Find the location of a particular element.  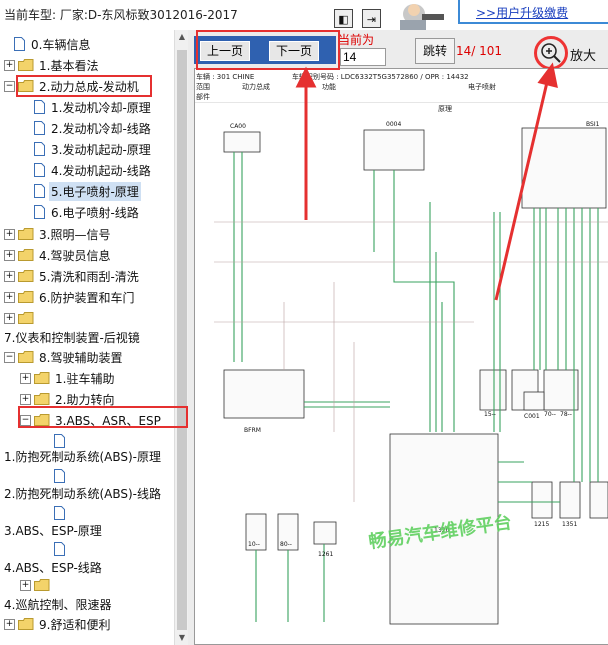

tree-item-label: 1.基本看法 is located at coordinates (69, 65).